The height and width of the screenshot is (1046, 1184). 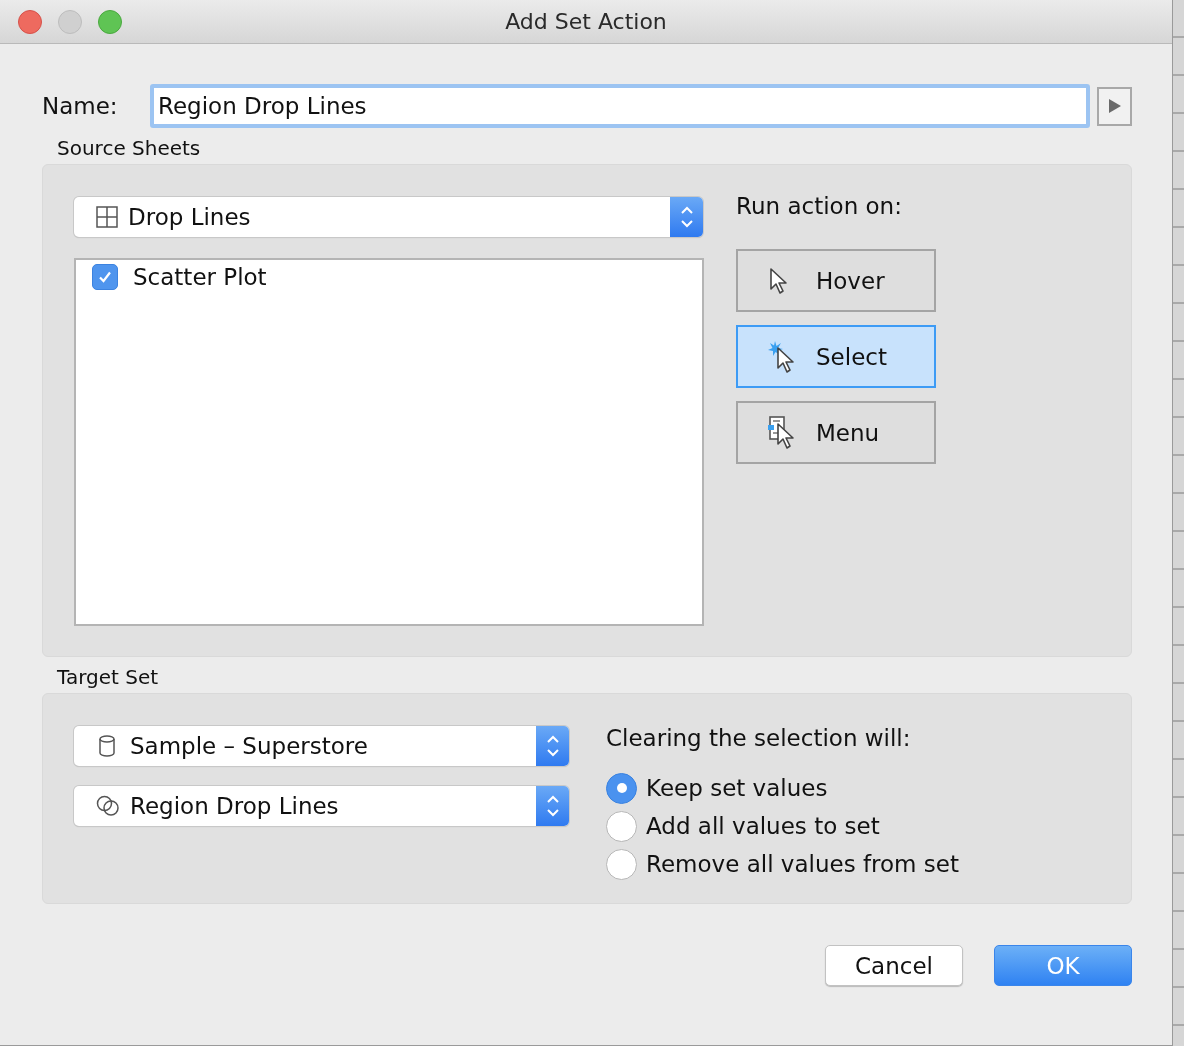 I want to click on run-action-label: Run action on:, so click(x=819, y=206).